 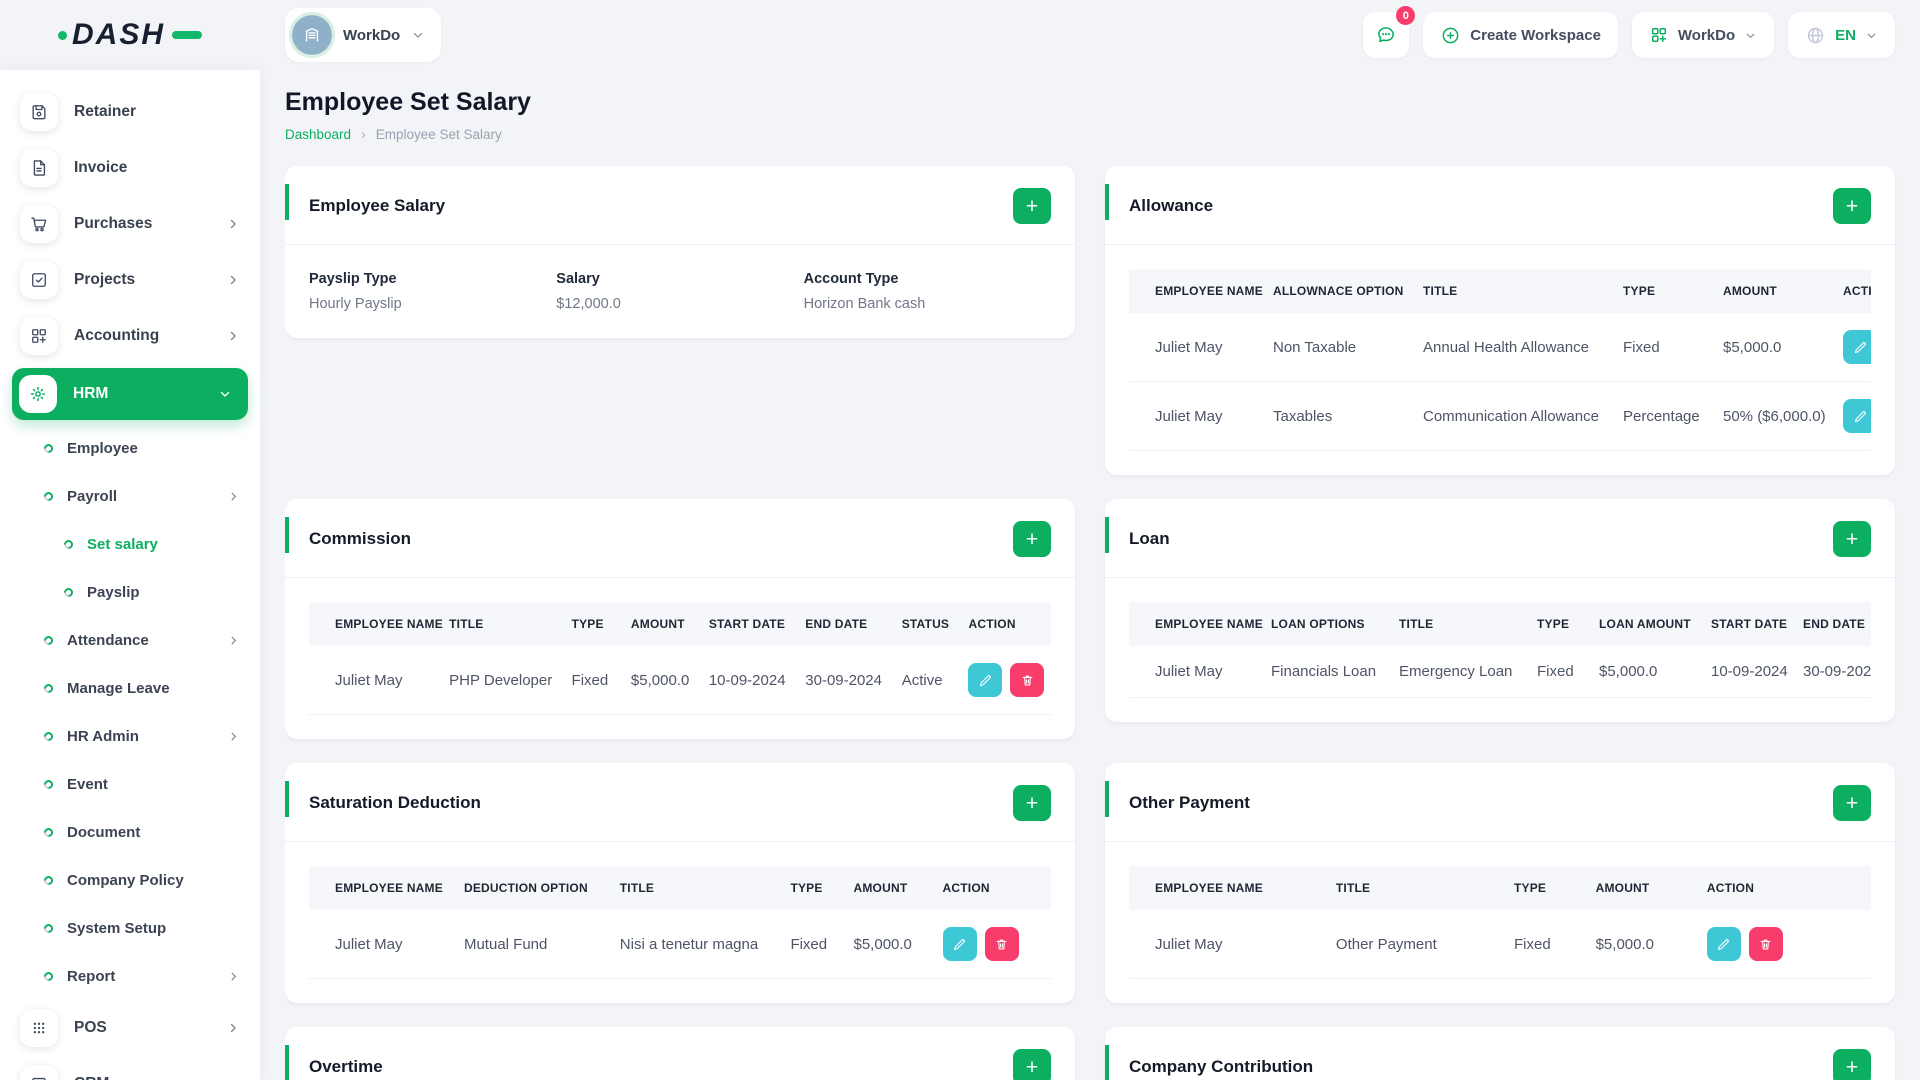 I want to click on card-title: Other Payment, so click(x=1189, y=802).